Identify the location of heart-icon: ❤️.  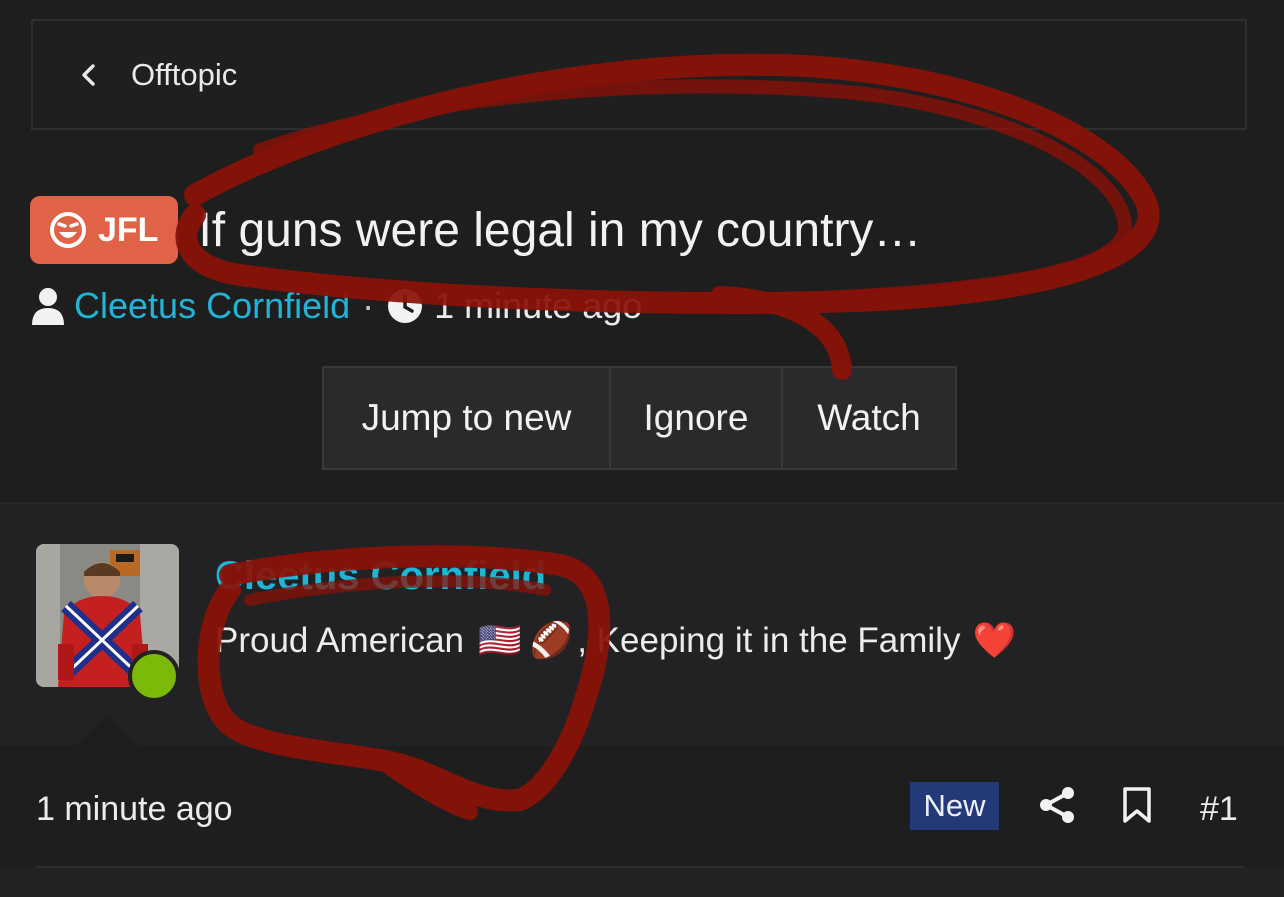
(994, 640).